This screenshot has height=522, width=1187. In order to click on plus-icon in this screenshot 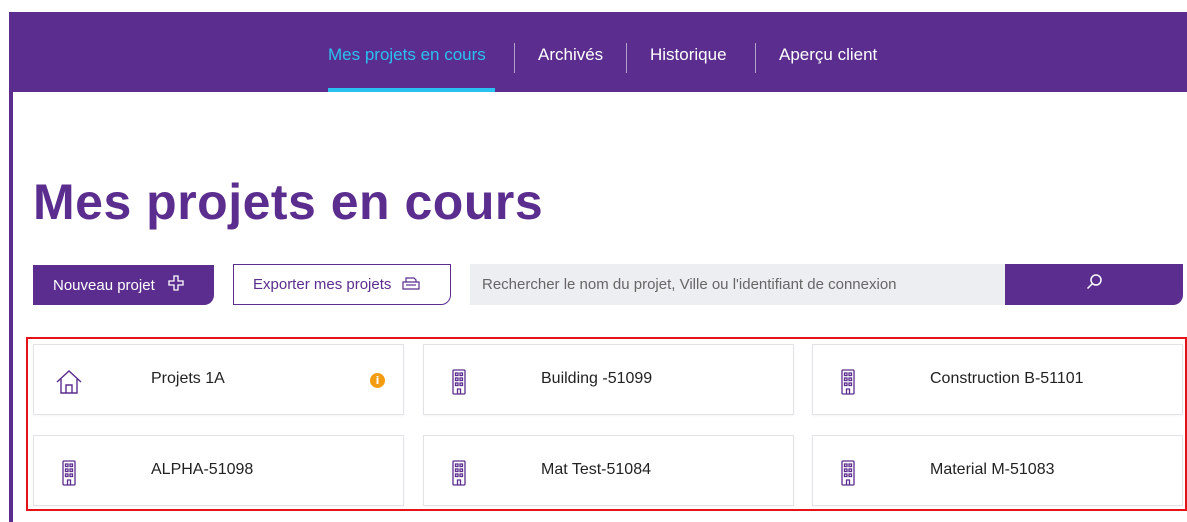, I will do `click(176, 285)`.